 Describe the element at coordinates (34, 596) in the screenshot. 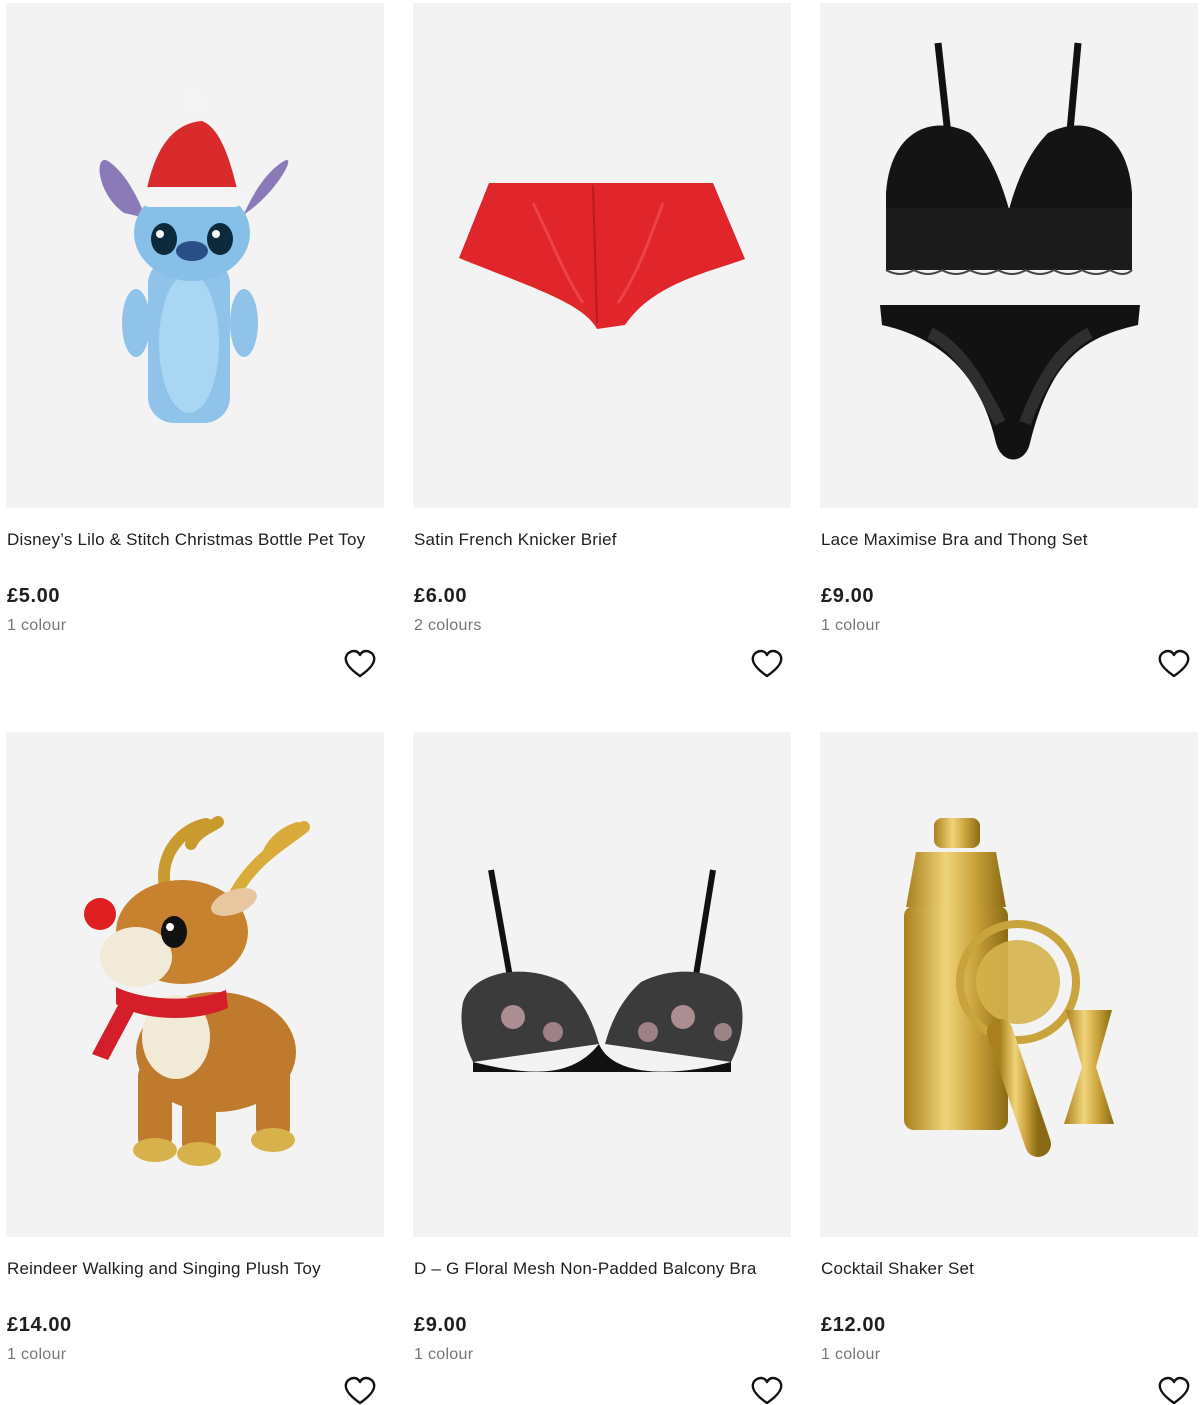

I see `product-price: £5.00` at that location.